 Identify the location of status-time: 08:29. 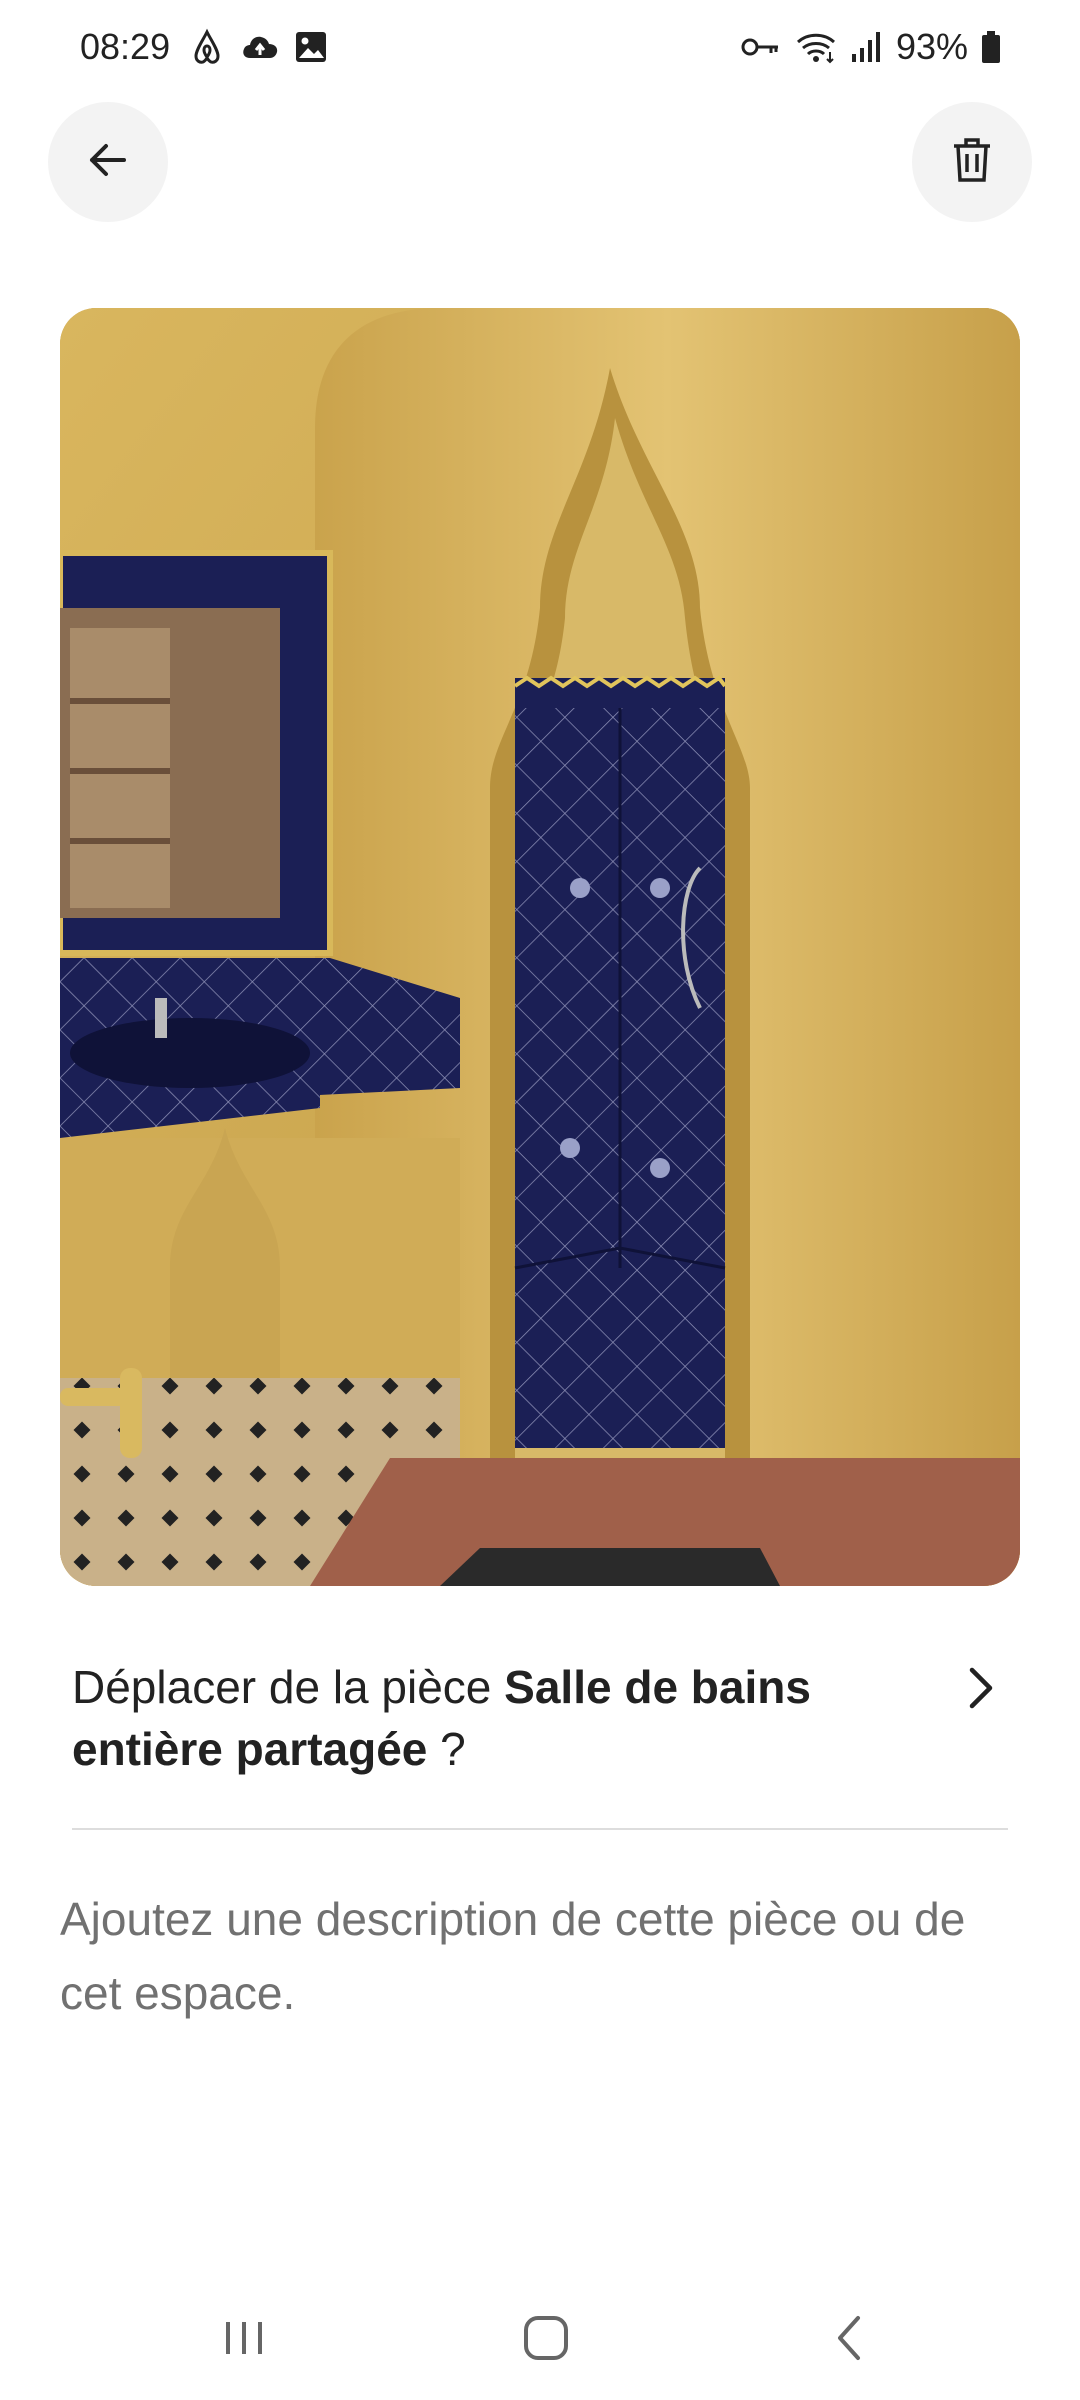
(125, 46).